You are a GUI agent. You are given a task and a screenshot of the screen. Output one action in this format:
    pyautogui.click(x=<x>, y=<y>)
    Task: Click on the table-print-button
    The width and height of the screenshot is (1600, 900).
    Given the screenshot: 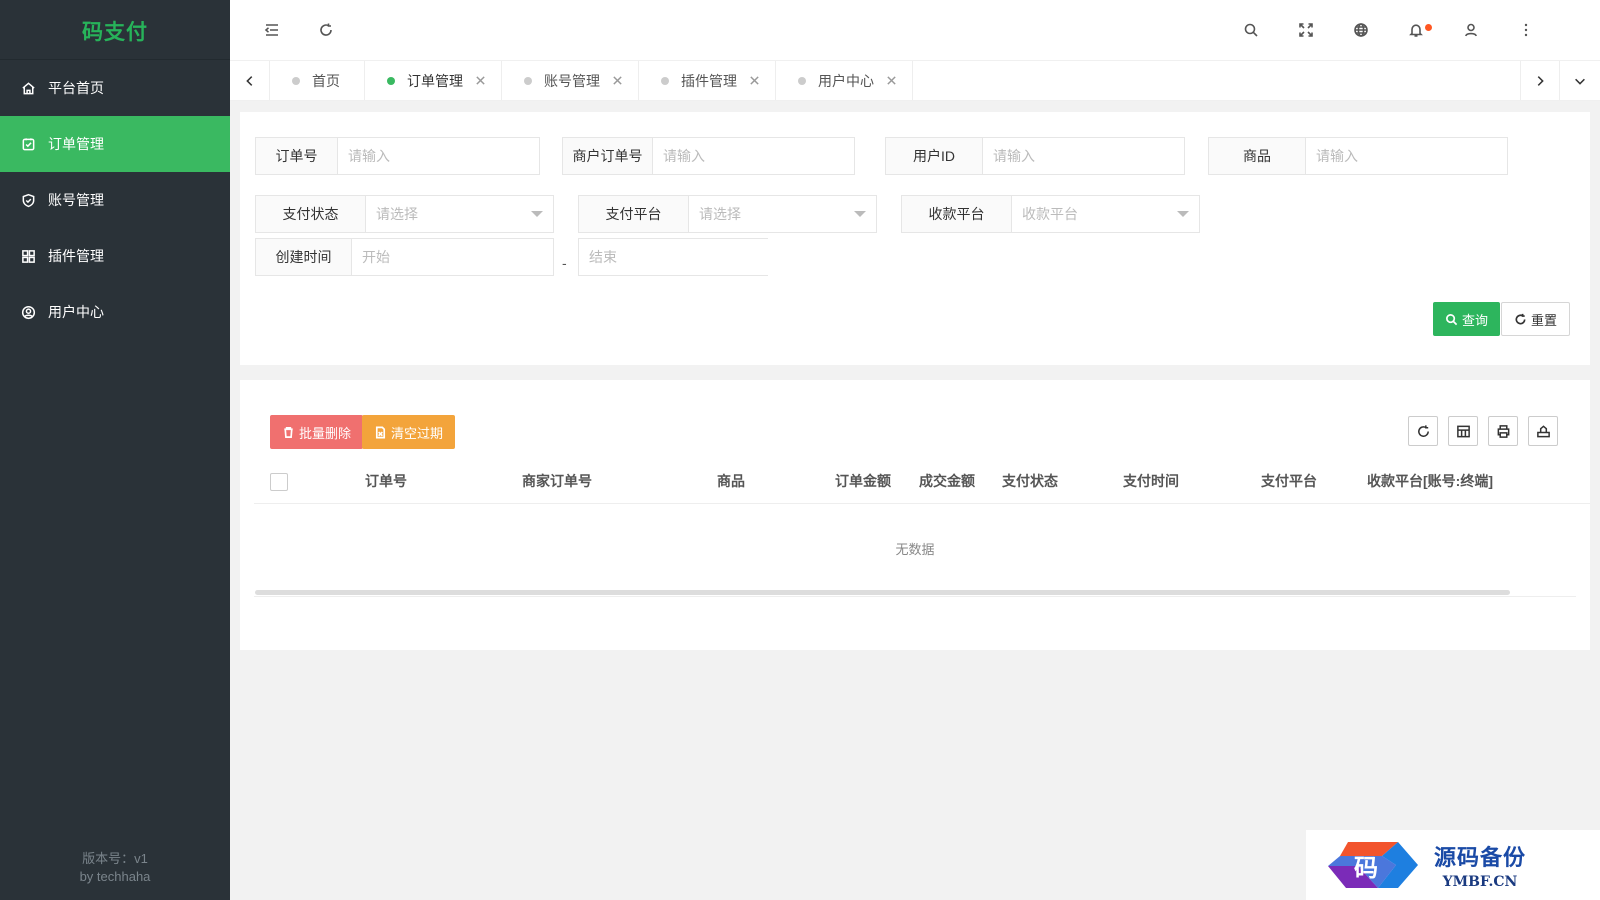 What is the action you would take?
    pyautogui.click(x=1503, y=431)
    